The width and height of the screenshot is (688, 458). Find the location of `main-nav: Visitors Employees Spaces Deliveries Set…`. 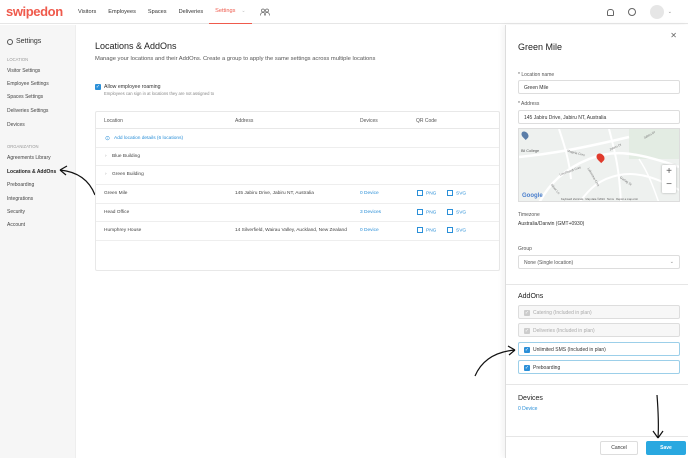

main-nav: Visitors Employees Spaces Deliveries Set… is located at coordinates (171, 12).